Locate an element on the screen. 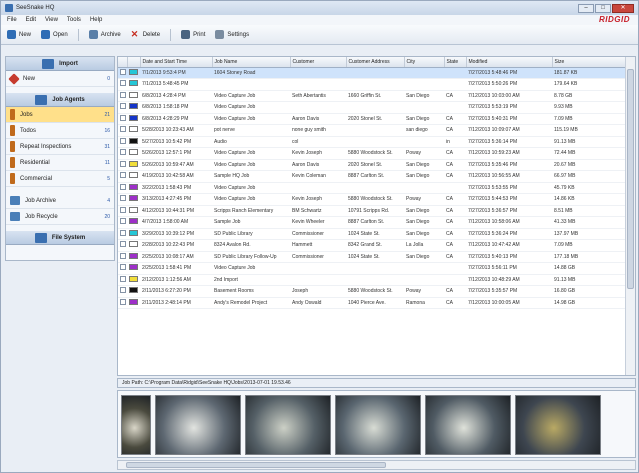 The image size is (639, 473). cell-size: 177.18 MB is located at coordinates (589, 257).